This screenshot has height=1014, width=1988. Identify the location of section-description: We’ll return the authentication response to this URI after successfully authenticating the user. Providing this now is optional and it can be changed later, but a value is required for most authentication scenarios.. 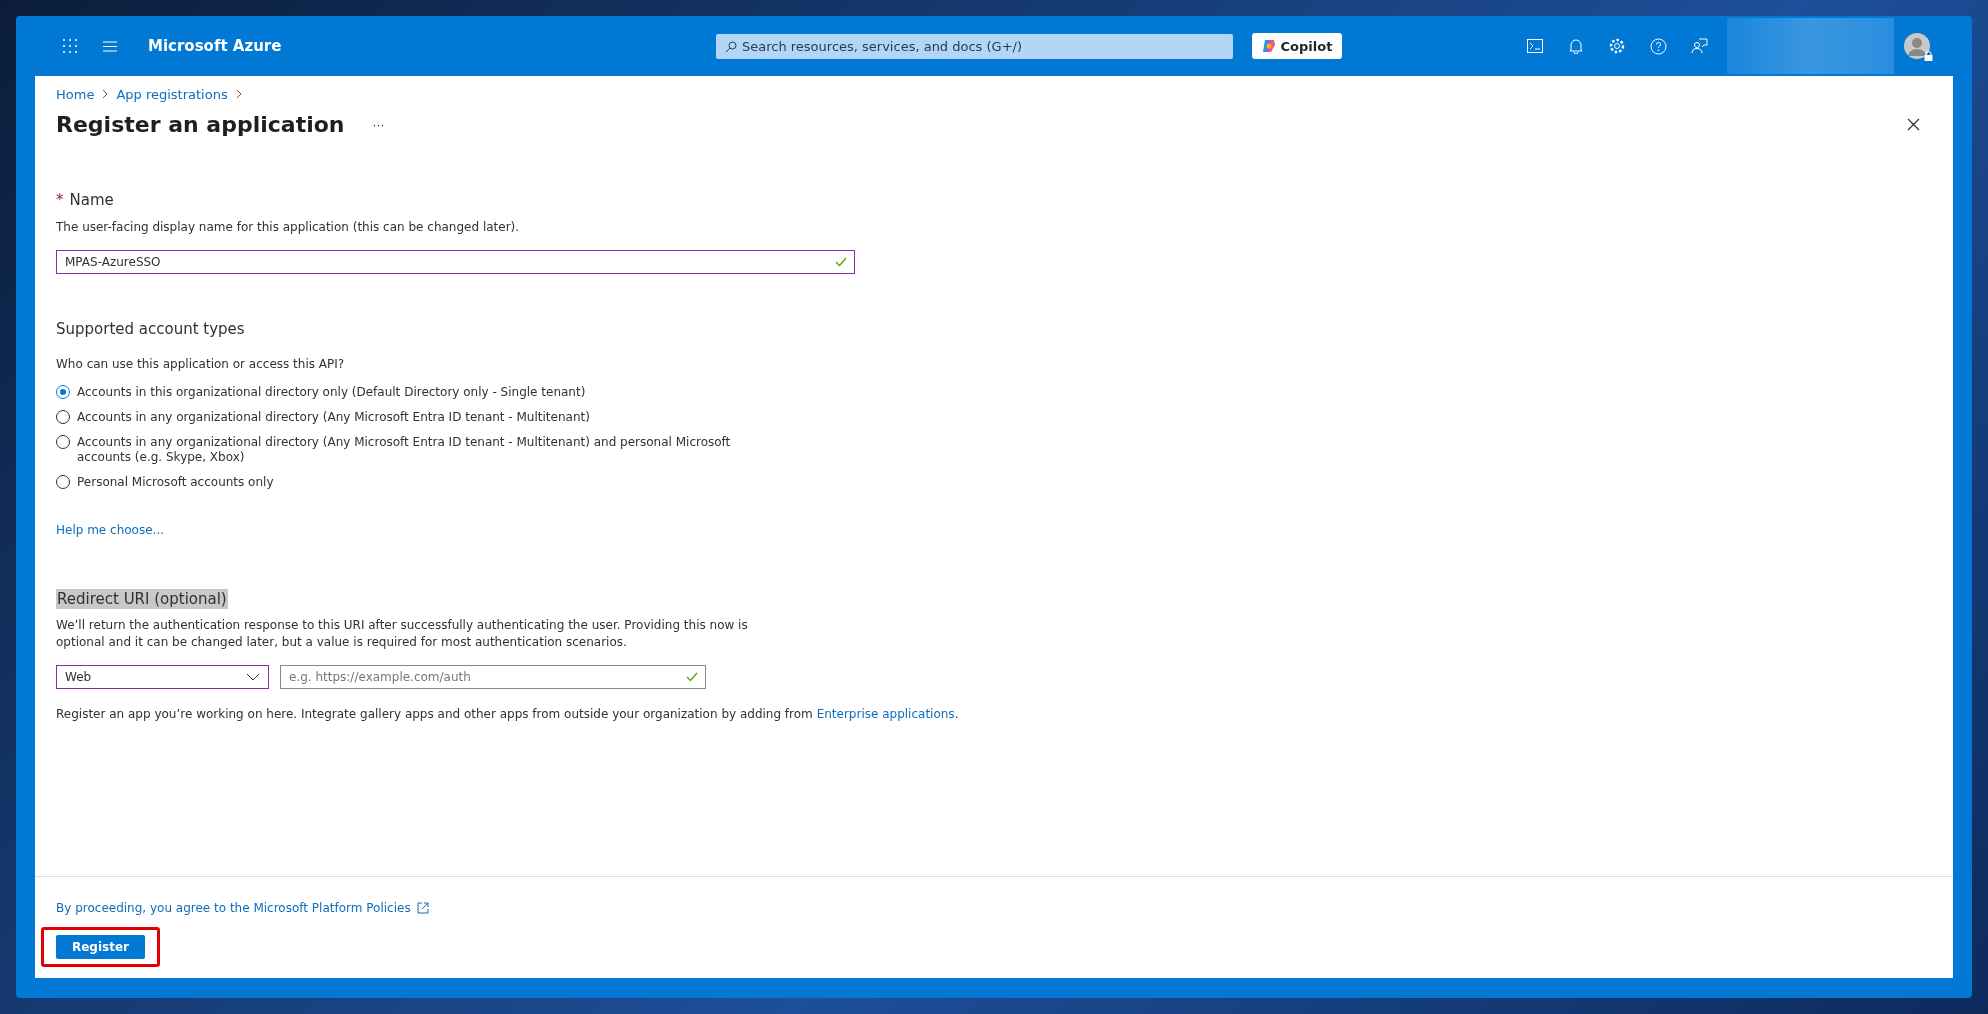
(402, 634).